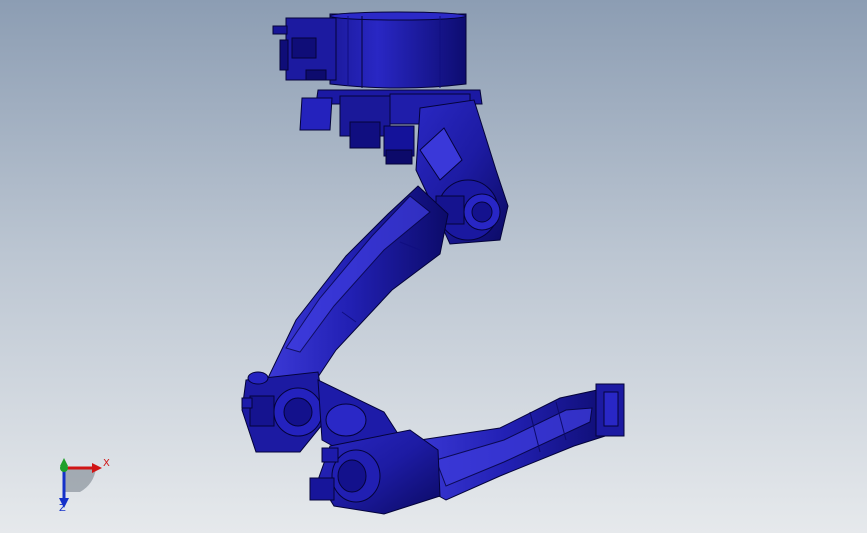 The image size is (867, 533). What do you see at coordinates (62, 508) in the screenshot?
I see `z-axis-label: Z` at bounding box center [62, 508].